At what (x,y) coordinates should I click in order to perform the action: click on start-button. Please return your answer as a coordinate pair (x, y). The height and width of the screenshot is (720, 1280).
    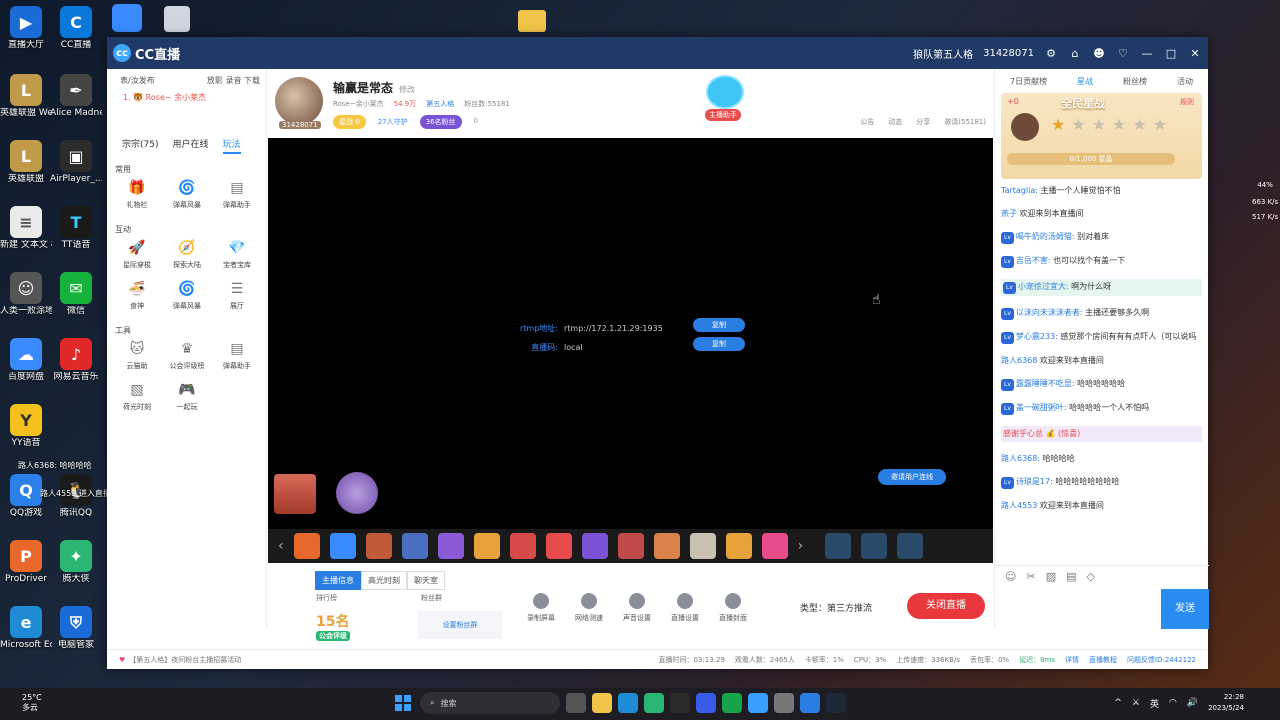
    Looking at the image, I should click on (403, 703).